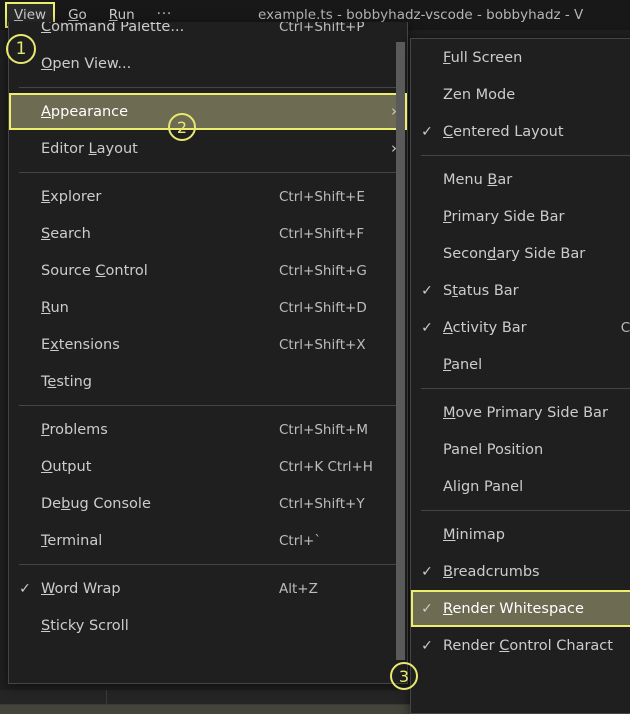  Describe the element at coordinates (322, 196) in the screenshot. I see `menu-item-shortcut: Ctrl+Shift+E` at that location.